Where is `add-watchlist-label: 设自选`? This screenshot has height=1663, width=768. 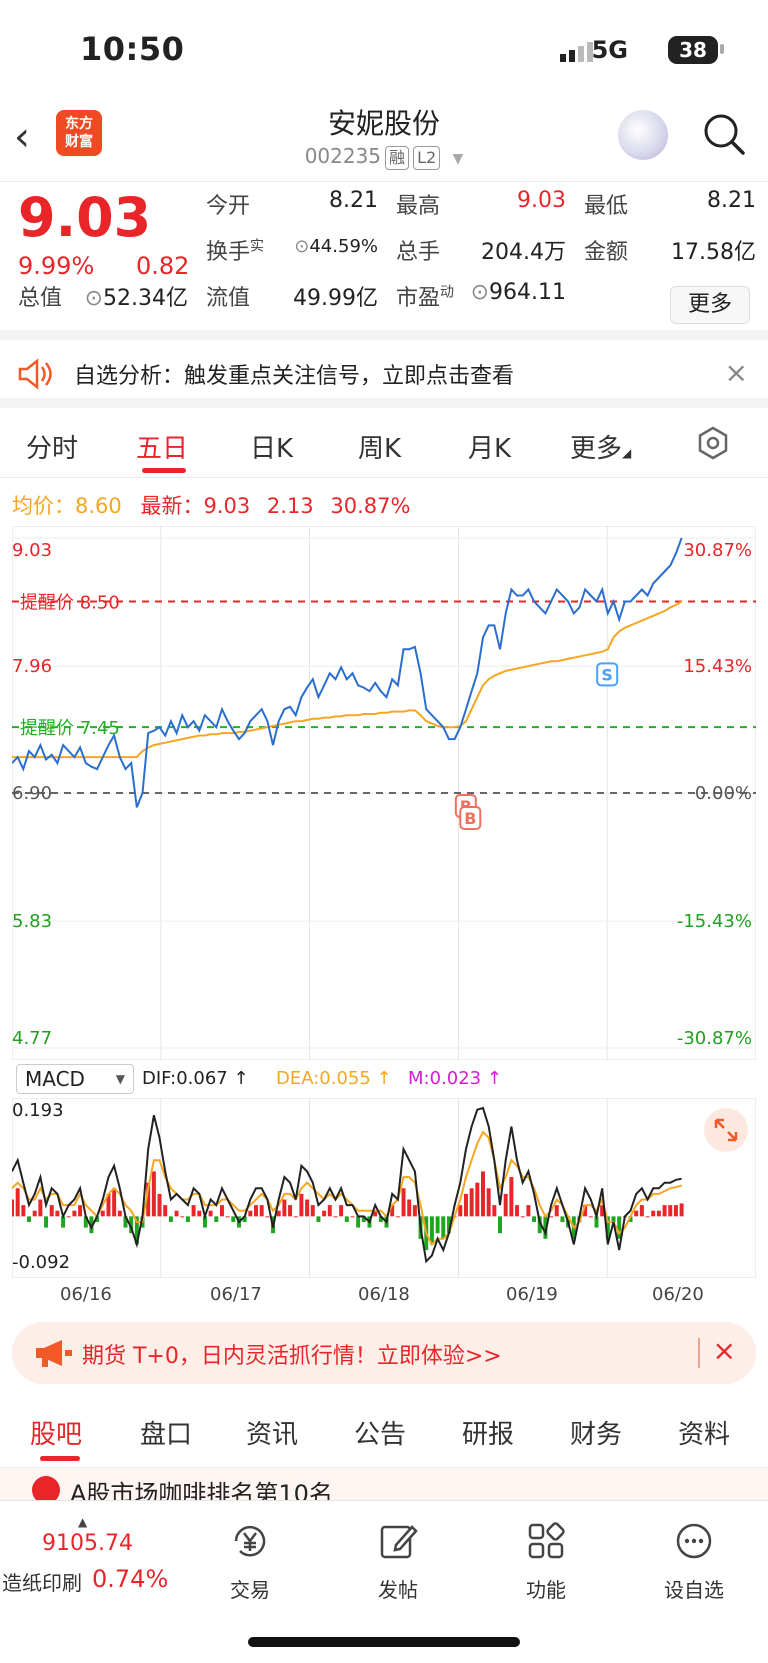 add-watchlist-label: 设自选 is located at coordinates (694, 1590).